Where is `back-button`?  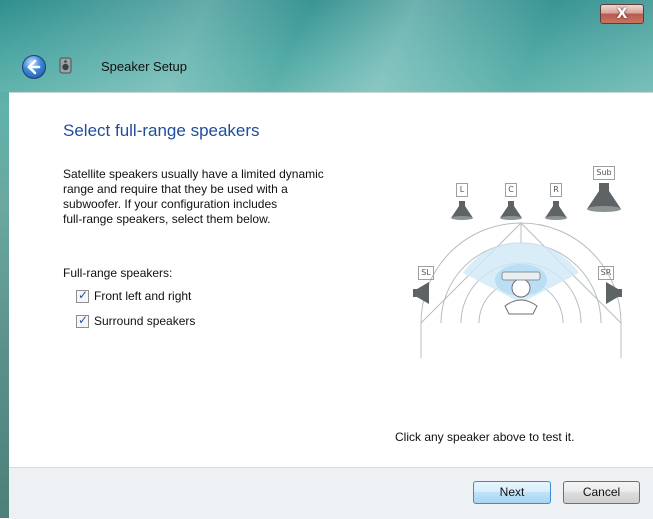
back-button is located at coordinates (34, 67).